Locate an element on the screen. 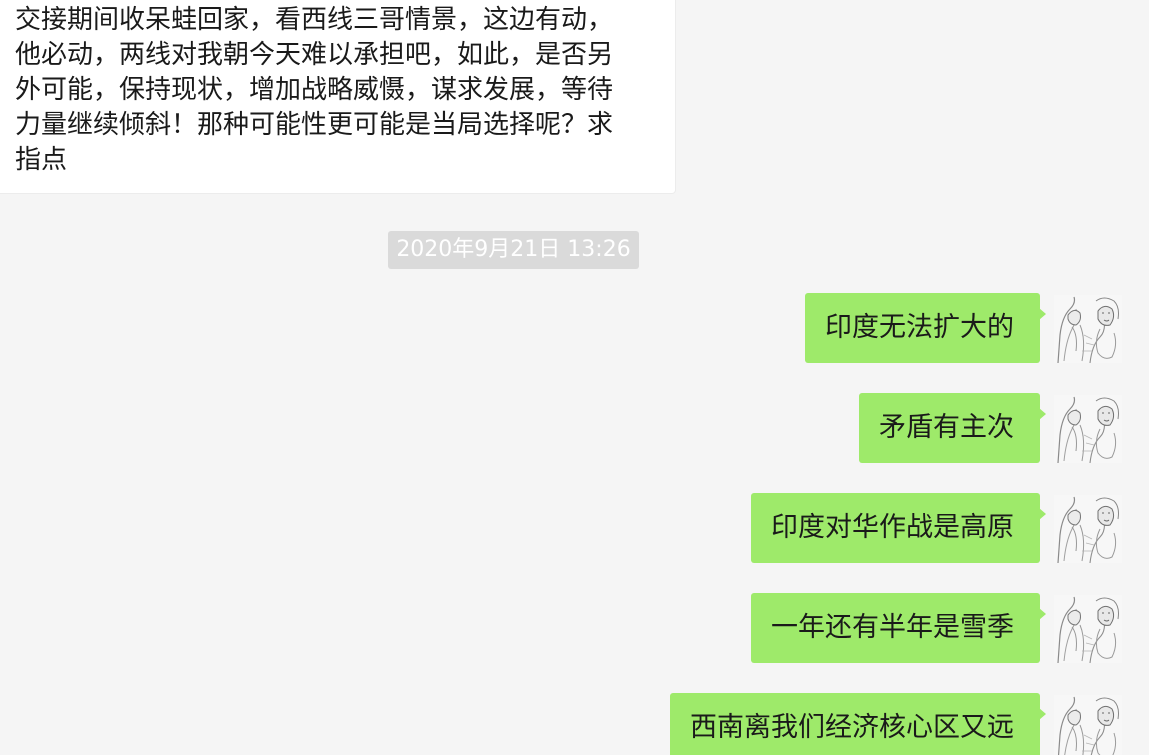  outgoing-message-row: 一年还有半年是雪季 is located at coordinates (574, 628).